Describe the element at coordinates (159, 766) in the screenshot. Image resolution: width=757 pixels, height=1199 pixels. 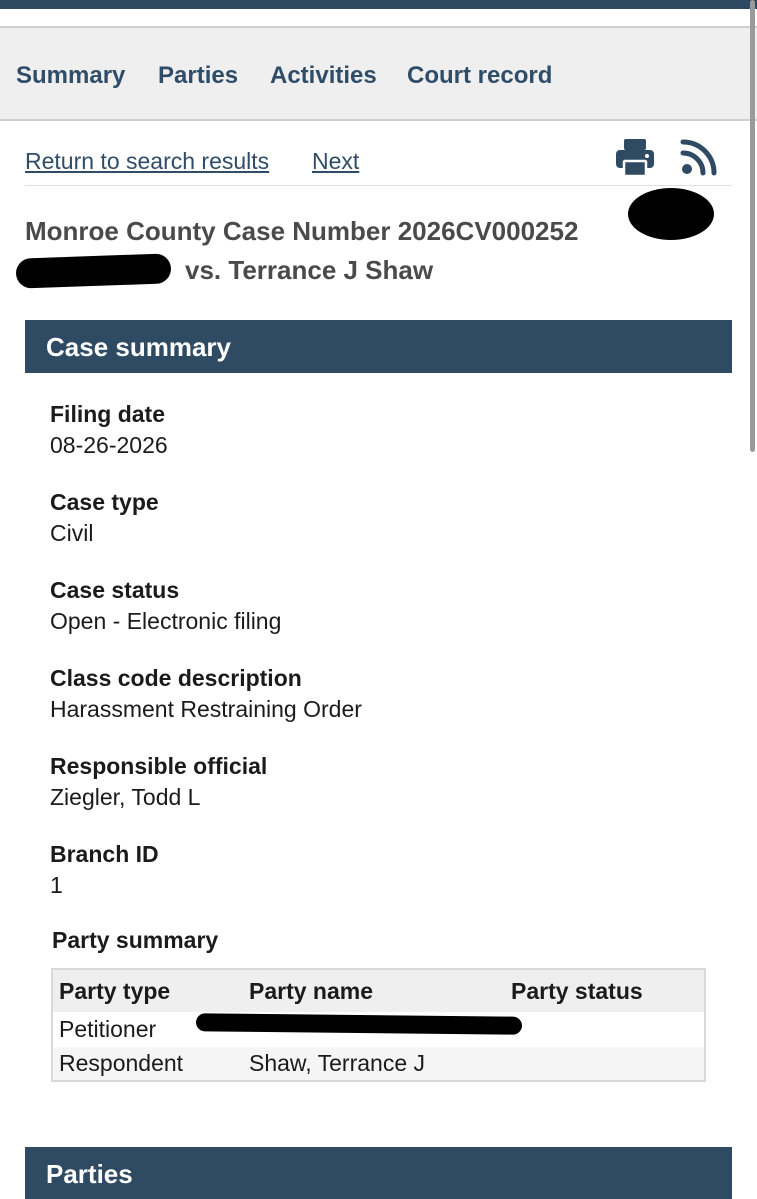
I see `responsible-official-label: Responsible official` at that location.